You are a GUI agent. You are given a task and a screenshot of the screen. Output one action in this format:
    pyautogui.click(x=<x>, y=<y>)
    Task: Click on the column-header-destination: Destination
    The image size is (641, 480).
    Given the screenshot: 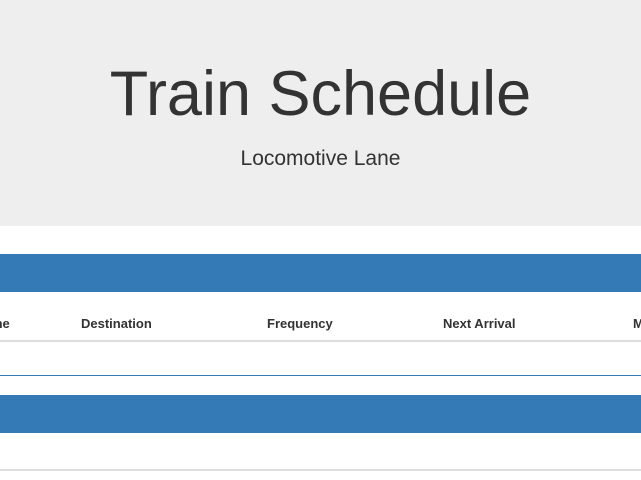 What is the action you would take?
    pyautogui.click(x=116, y=323)
    